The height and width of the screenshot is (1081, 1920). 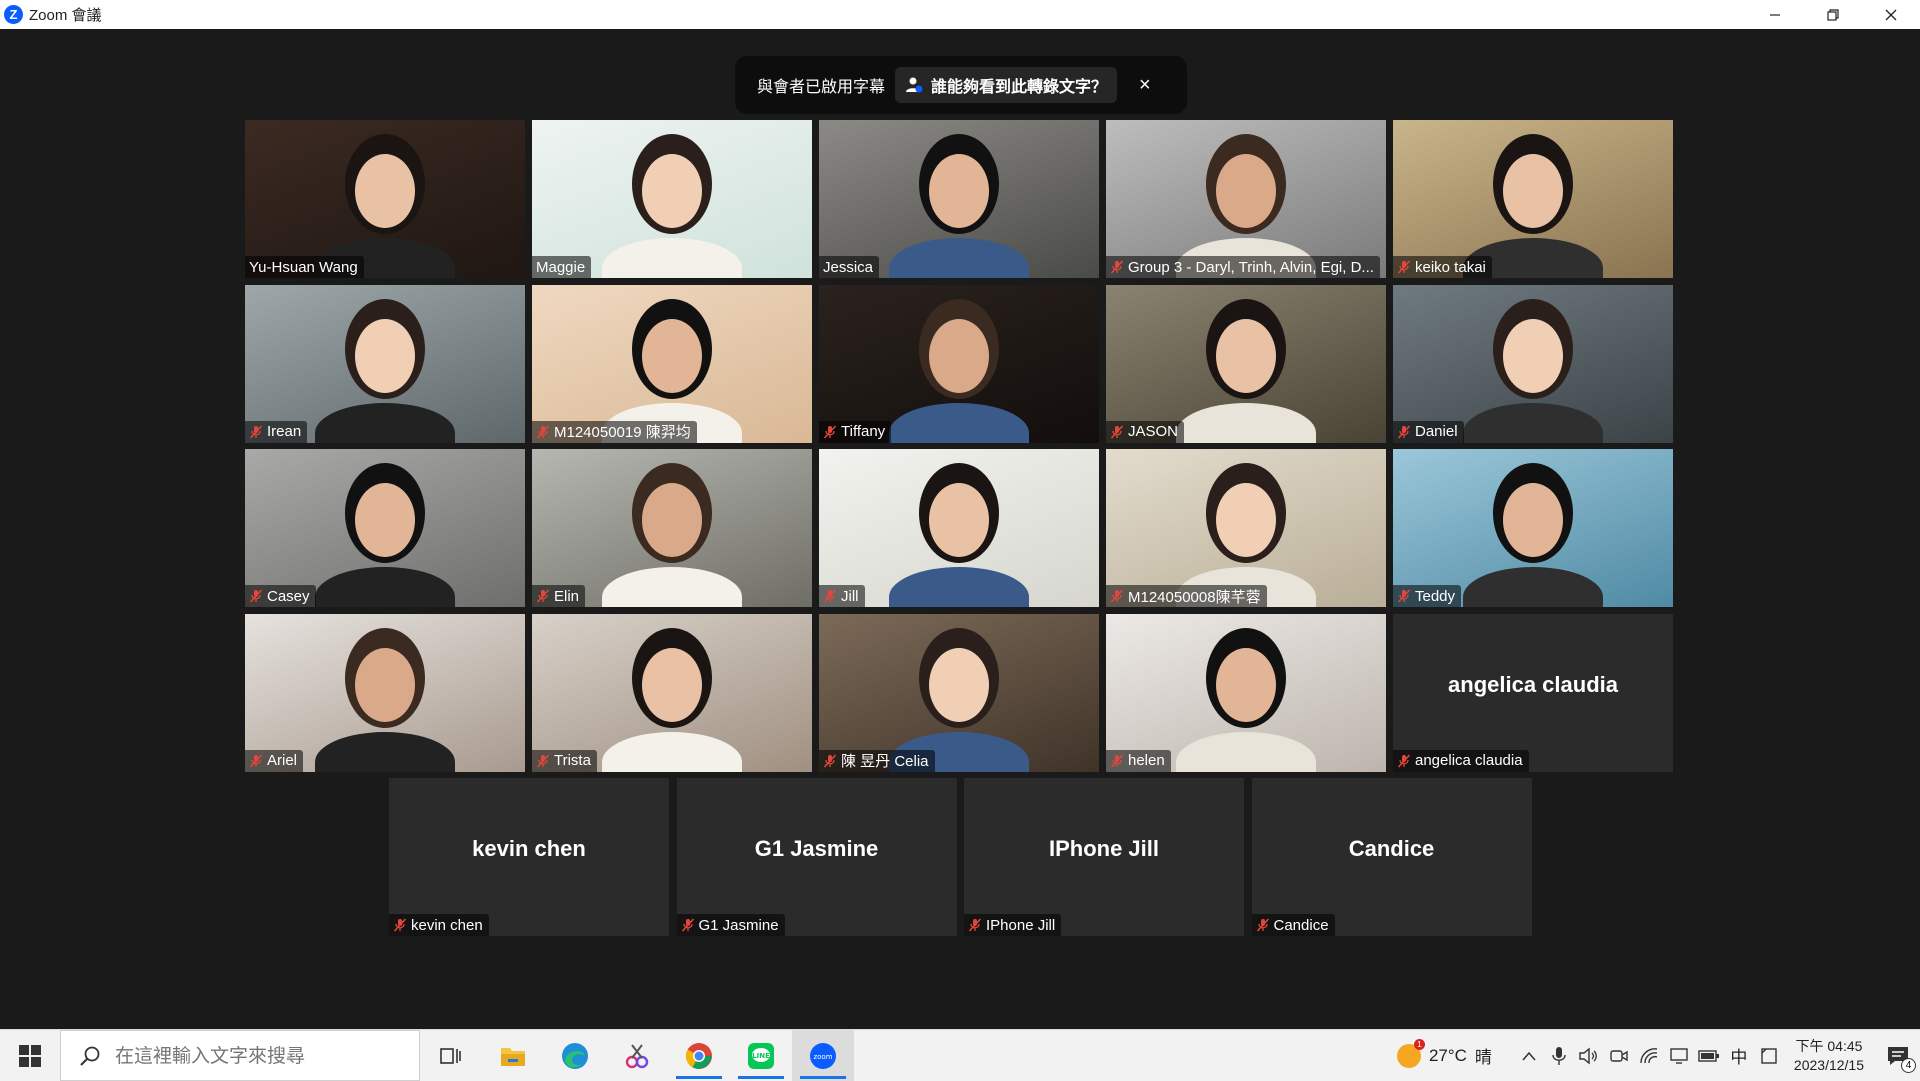 What do you see at coordinates (672, 528) in the screenshot?
I see `participant-tile: Elin` at bounding box center [672, 528].